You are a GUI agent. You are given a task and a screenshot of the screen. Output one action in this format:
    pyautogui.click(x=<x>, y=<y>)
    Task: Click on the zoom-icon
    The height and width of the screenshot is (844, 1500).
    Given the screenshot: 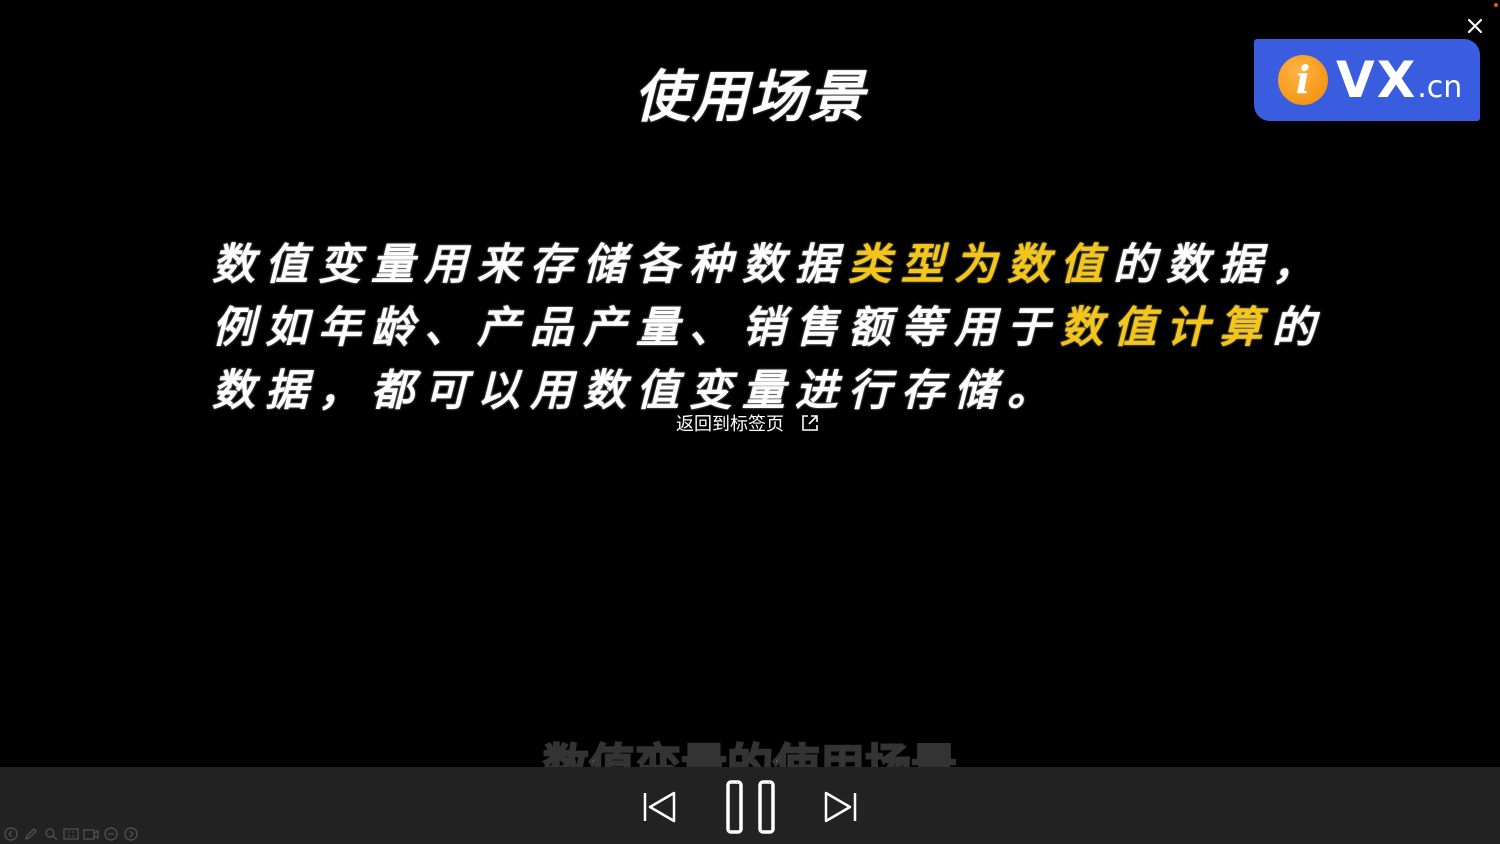 What is the action you would take?
    pyautogui.click(x=51, y=834)
    